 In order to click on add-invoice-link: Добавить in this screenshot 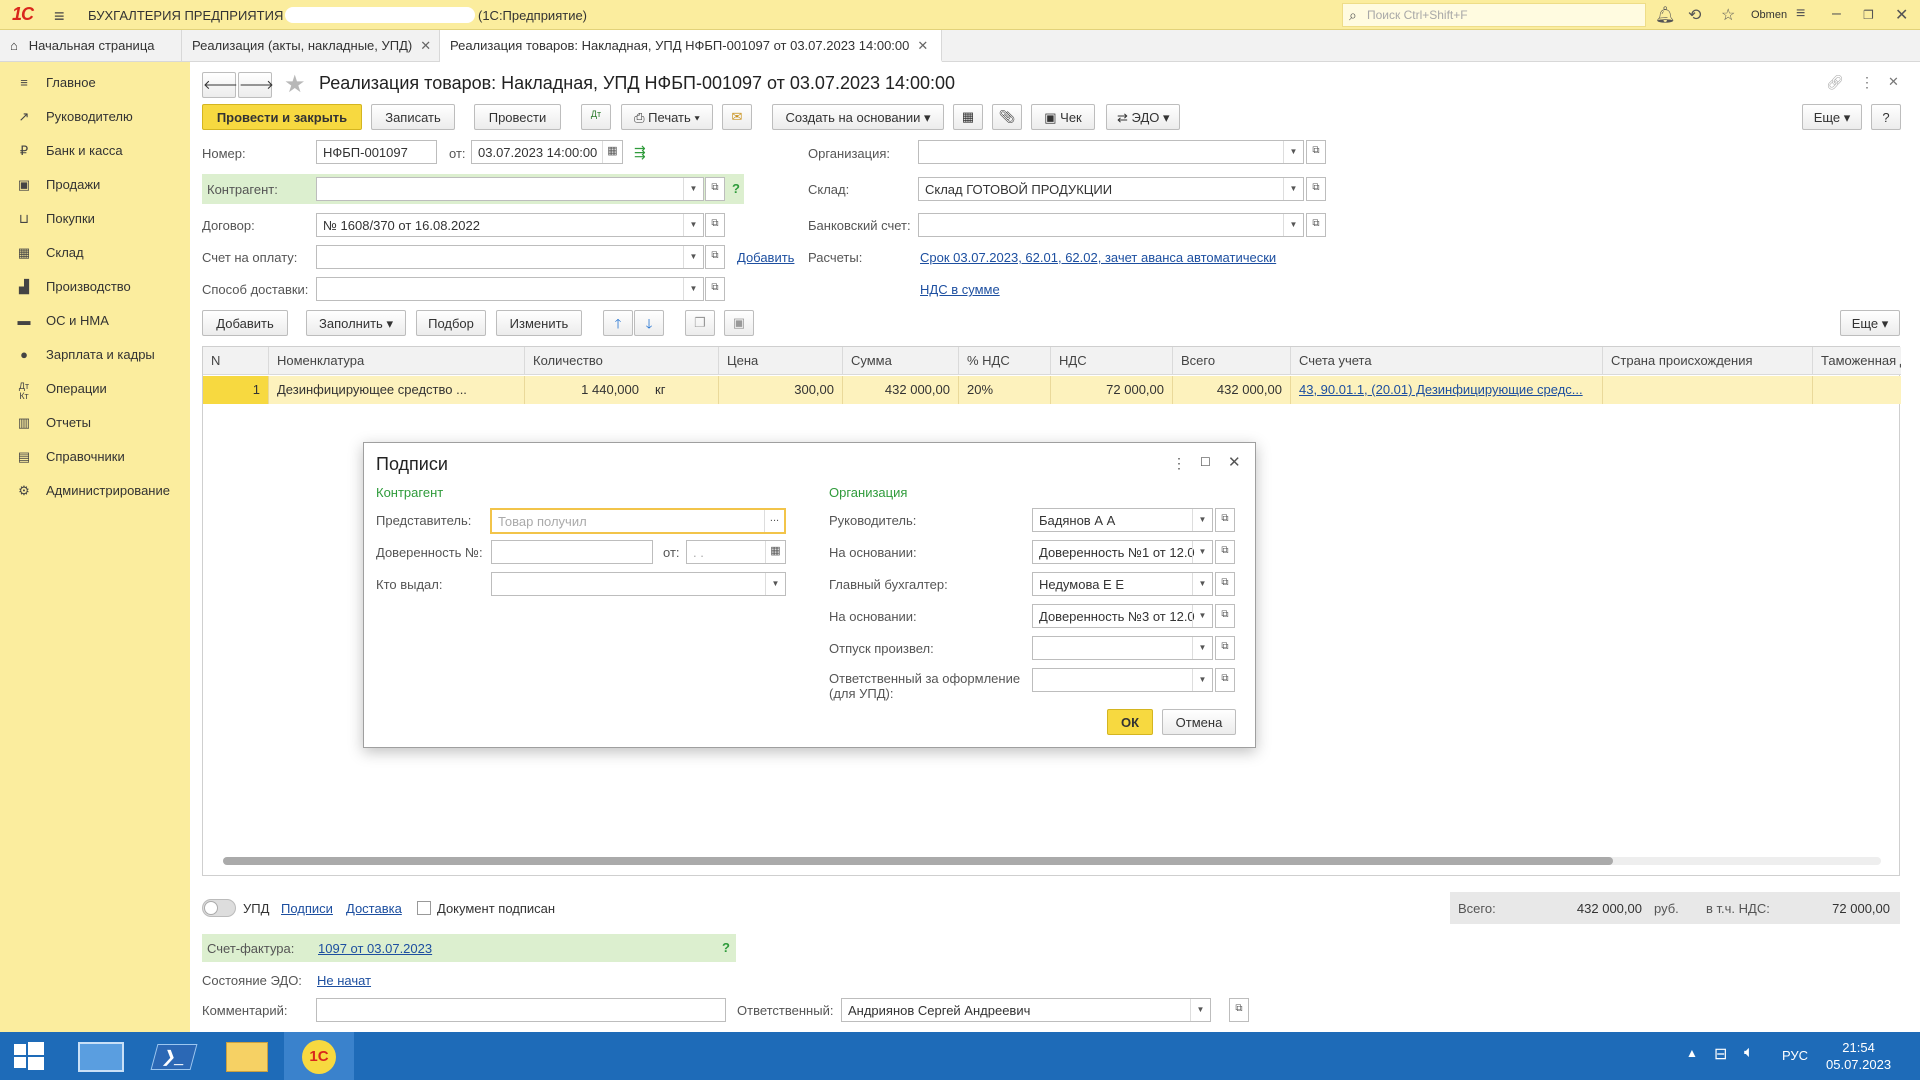, I will do `click(765, 257)`.